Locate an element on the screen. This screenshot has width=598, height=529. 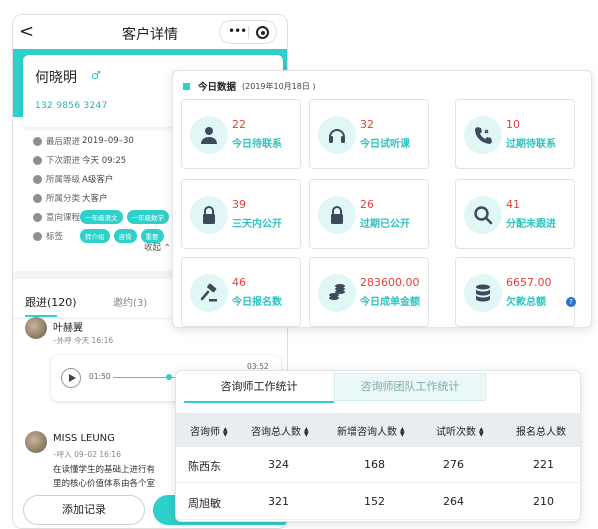
stat-label: 今日报名数 is located at coordinates (257, 302).